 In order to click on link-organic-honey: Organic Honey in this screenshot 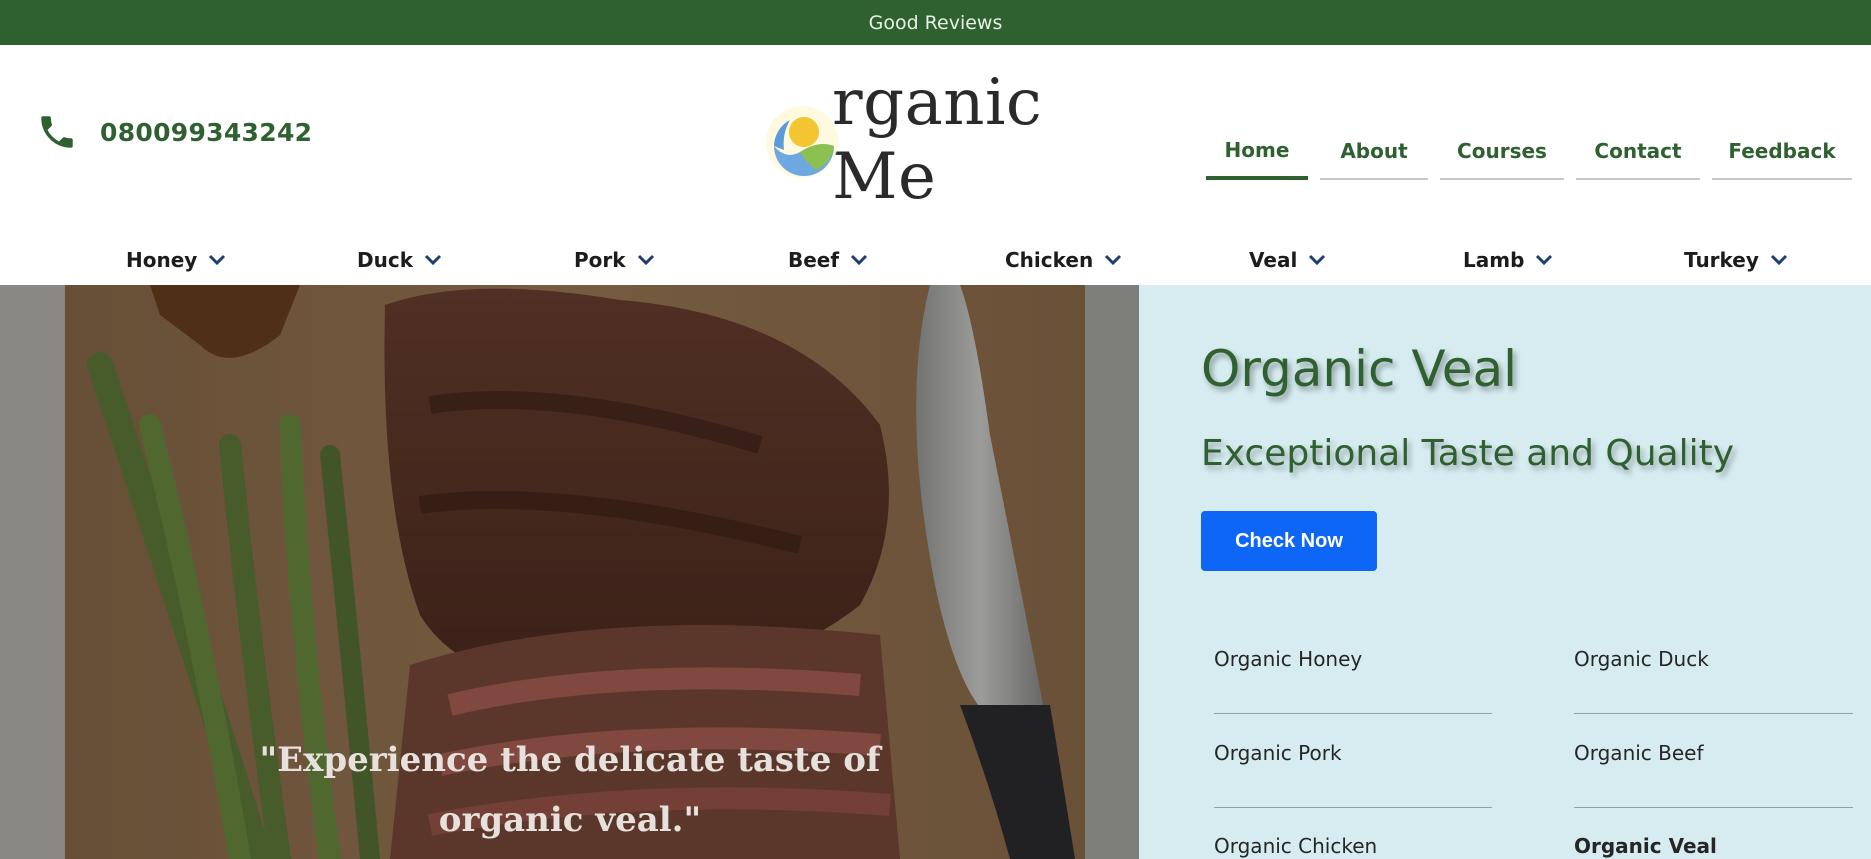, I will do `click(1288, 659)`.